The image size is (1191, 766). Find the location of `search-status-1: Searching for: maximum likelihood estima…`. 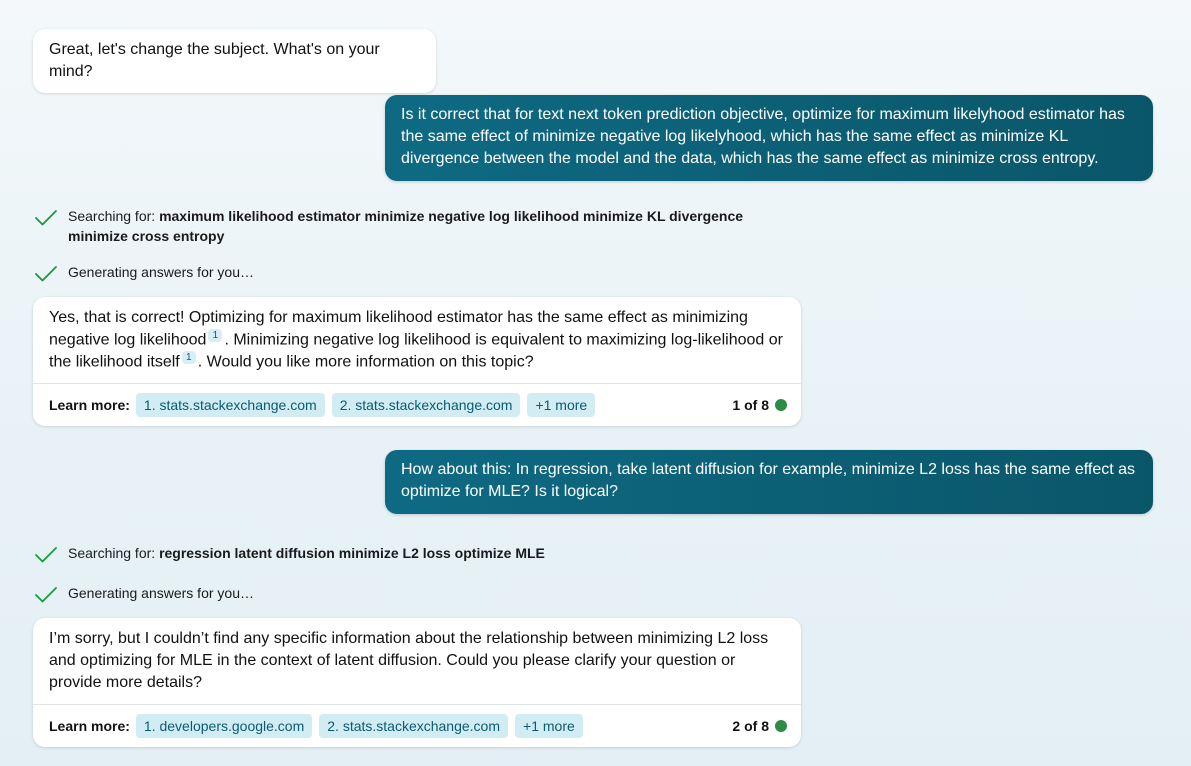

search-status-1: Searching for: maximum likelihood estima… is located at coordinates (411, 226).